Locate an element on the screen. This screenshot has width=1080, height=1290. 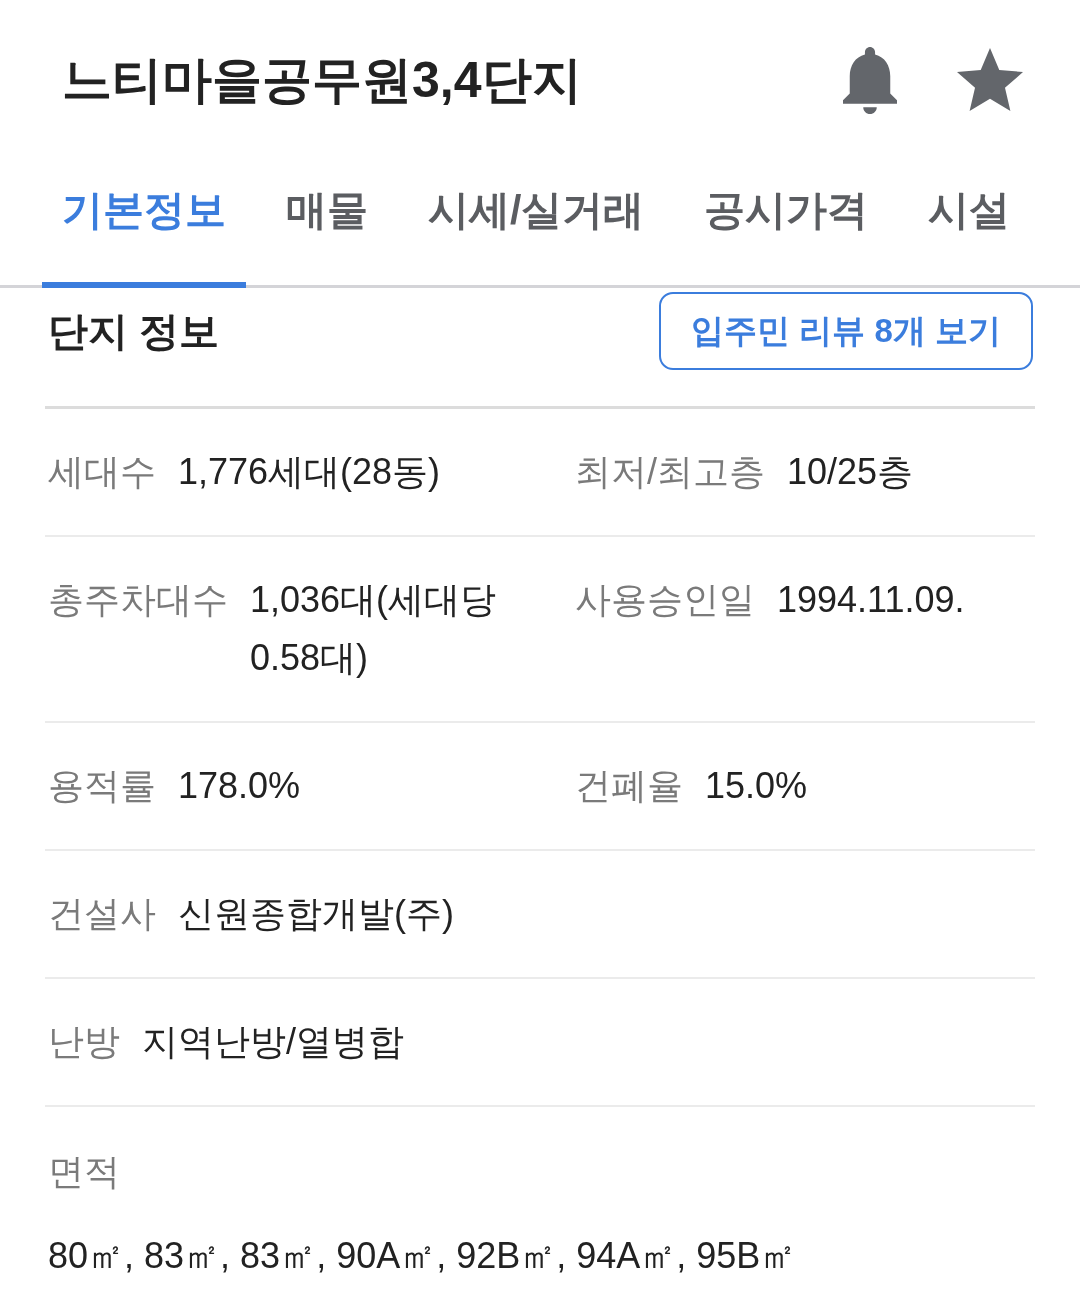
info-value: 신원종합개발(주) is located at coordinates (316, 914).